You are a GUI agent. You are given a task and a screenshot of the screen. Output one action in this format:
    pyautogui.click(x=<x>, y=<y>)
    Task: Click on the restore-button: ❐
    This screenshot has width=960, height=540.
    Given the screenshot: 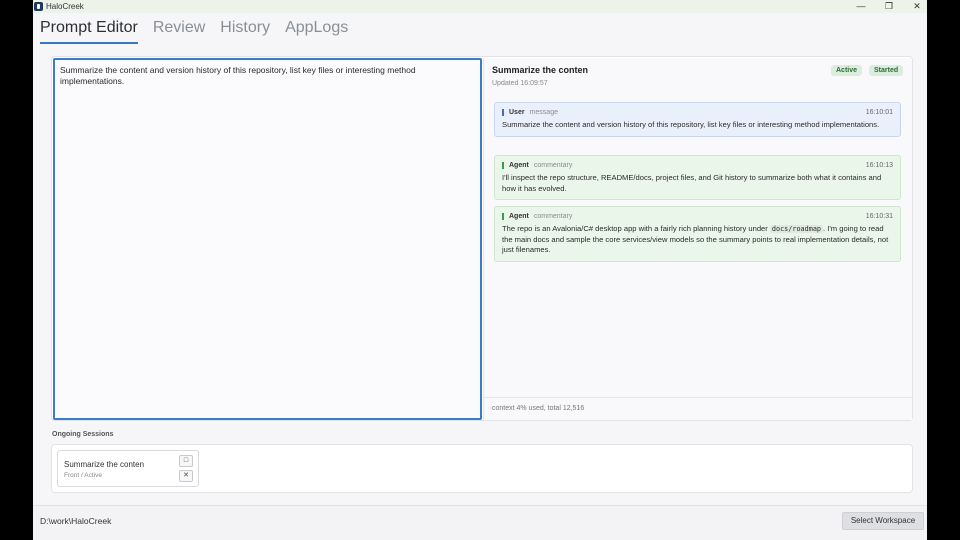 What is the action you would take?
    pyautogui.click(x=889, y=6)
    